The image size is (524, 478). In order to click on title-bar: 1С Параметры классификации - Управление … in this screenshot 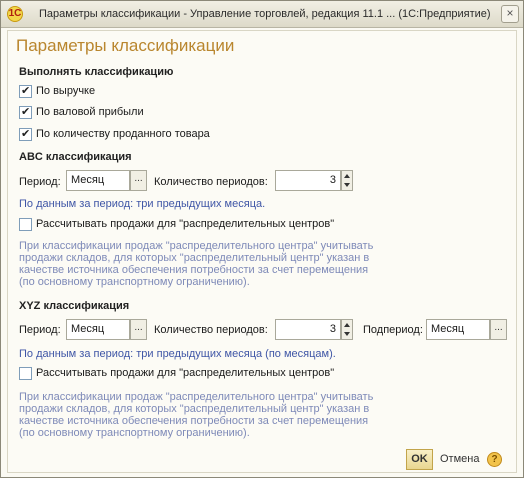, I will do `click(262, 14)`.